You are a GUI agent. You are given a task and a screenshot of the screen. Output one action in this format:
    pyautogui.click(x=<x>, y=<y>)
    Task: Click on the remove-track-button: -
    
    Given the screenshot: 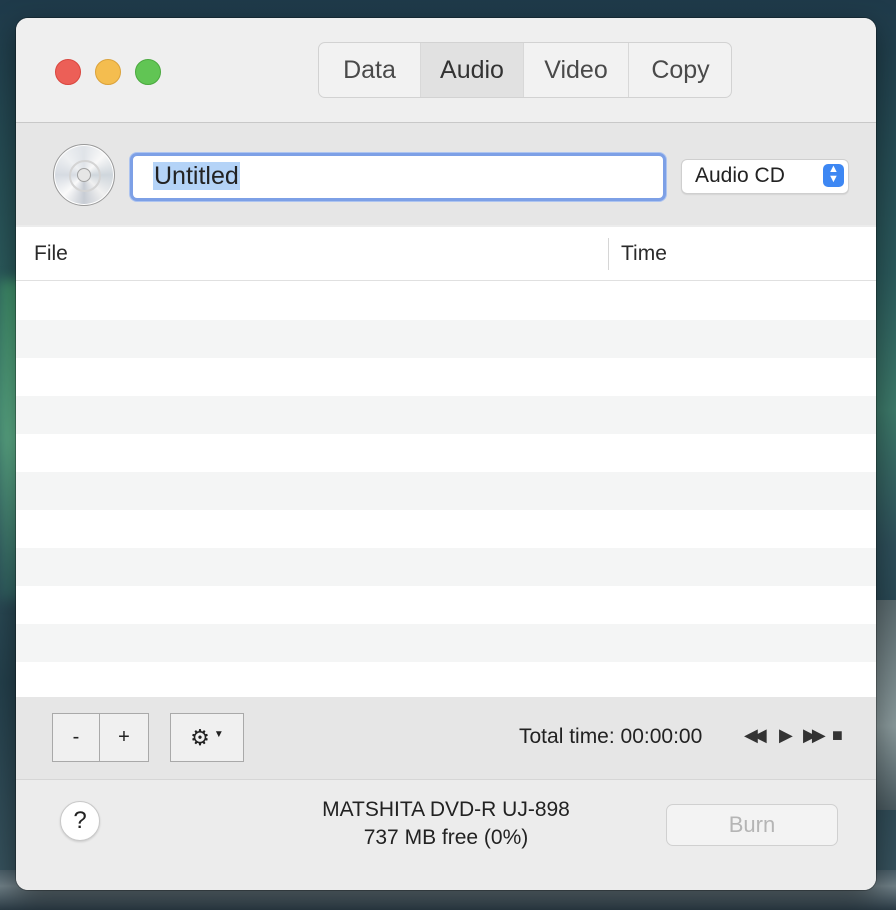 What is the action you would take?
    pyautogui.click(x=76, y=737)
    